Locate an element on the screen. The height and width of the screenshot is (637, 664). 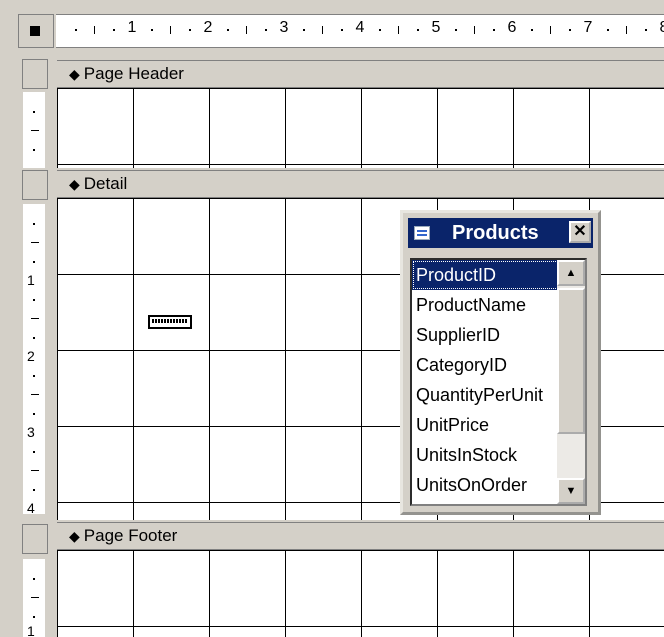
scroll-down-arrow-icon: ▼ is located at coordinates (571, 491).